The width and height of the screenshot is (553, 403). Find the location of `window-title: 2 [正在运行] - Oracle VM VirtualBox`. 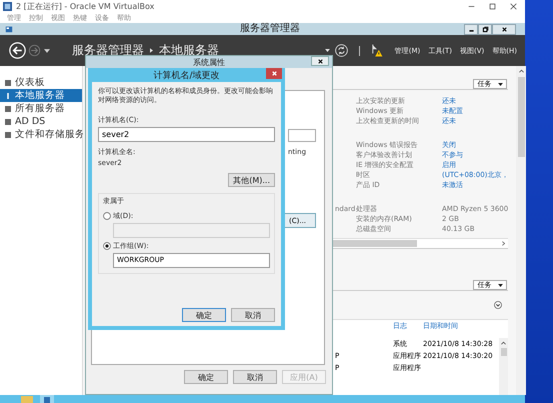

window-title: 2 [正在运行] - Oracle VM VirtualBox is located at coordinates (85, 6).